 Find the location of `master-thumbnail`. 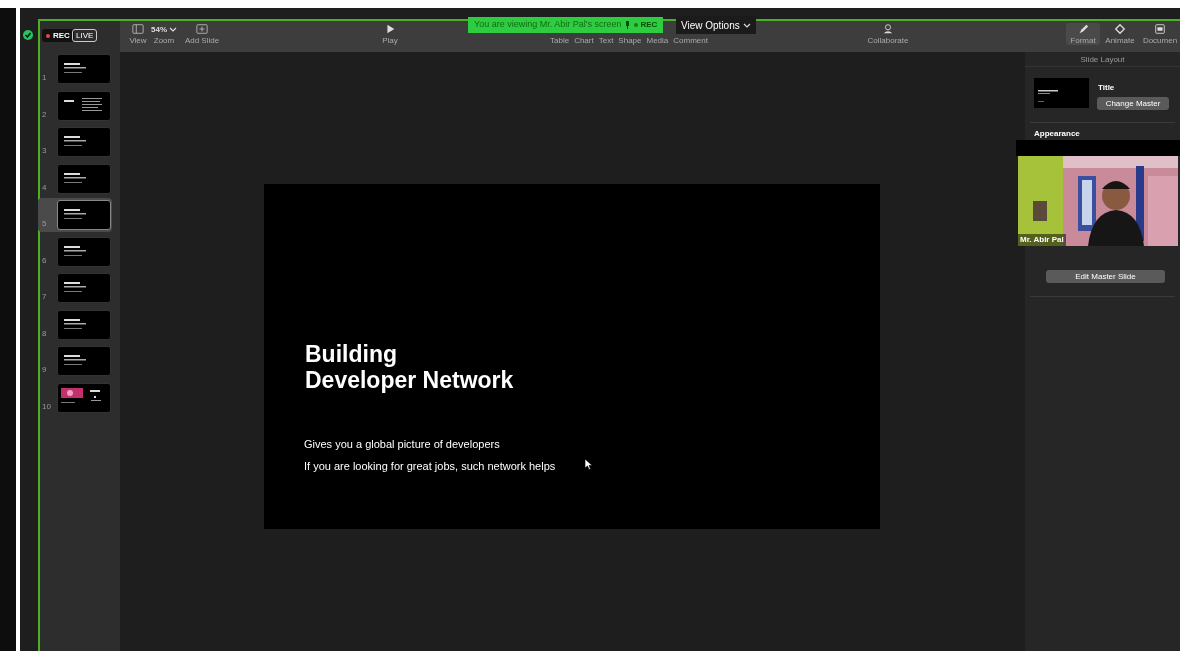

master-thumbnail is located at coordinates (1061, 93).